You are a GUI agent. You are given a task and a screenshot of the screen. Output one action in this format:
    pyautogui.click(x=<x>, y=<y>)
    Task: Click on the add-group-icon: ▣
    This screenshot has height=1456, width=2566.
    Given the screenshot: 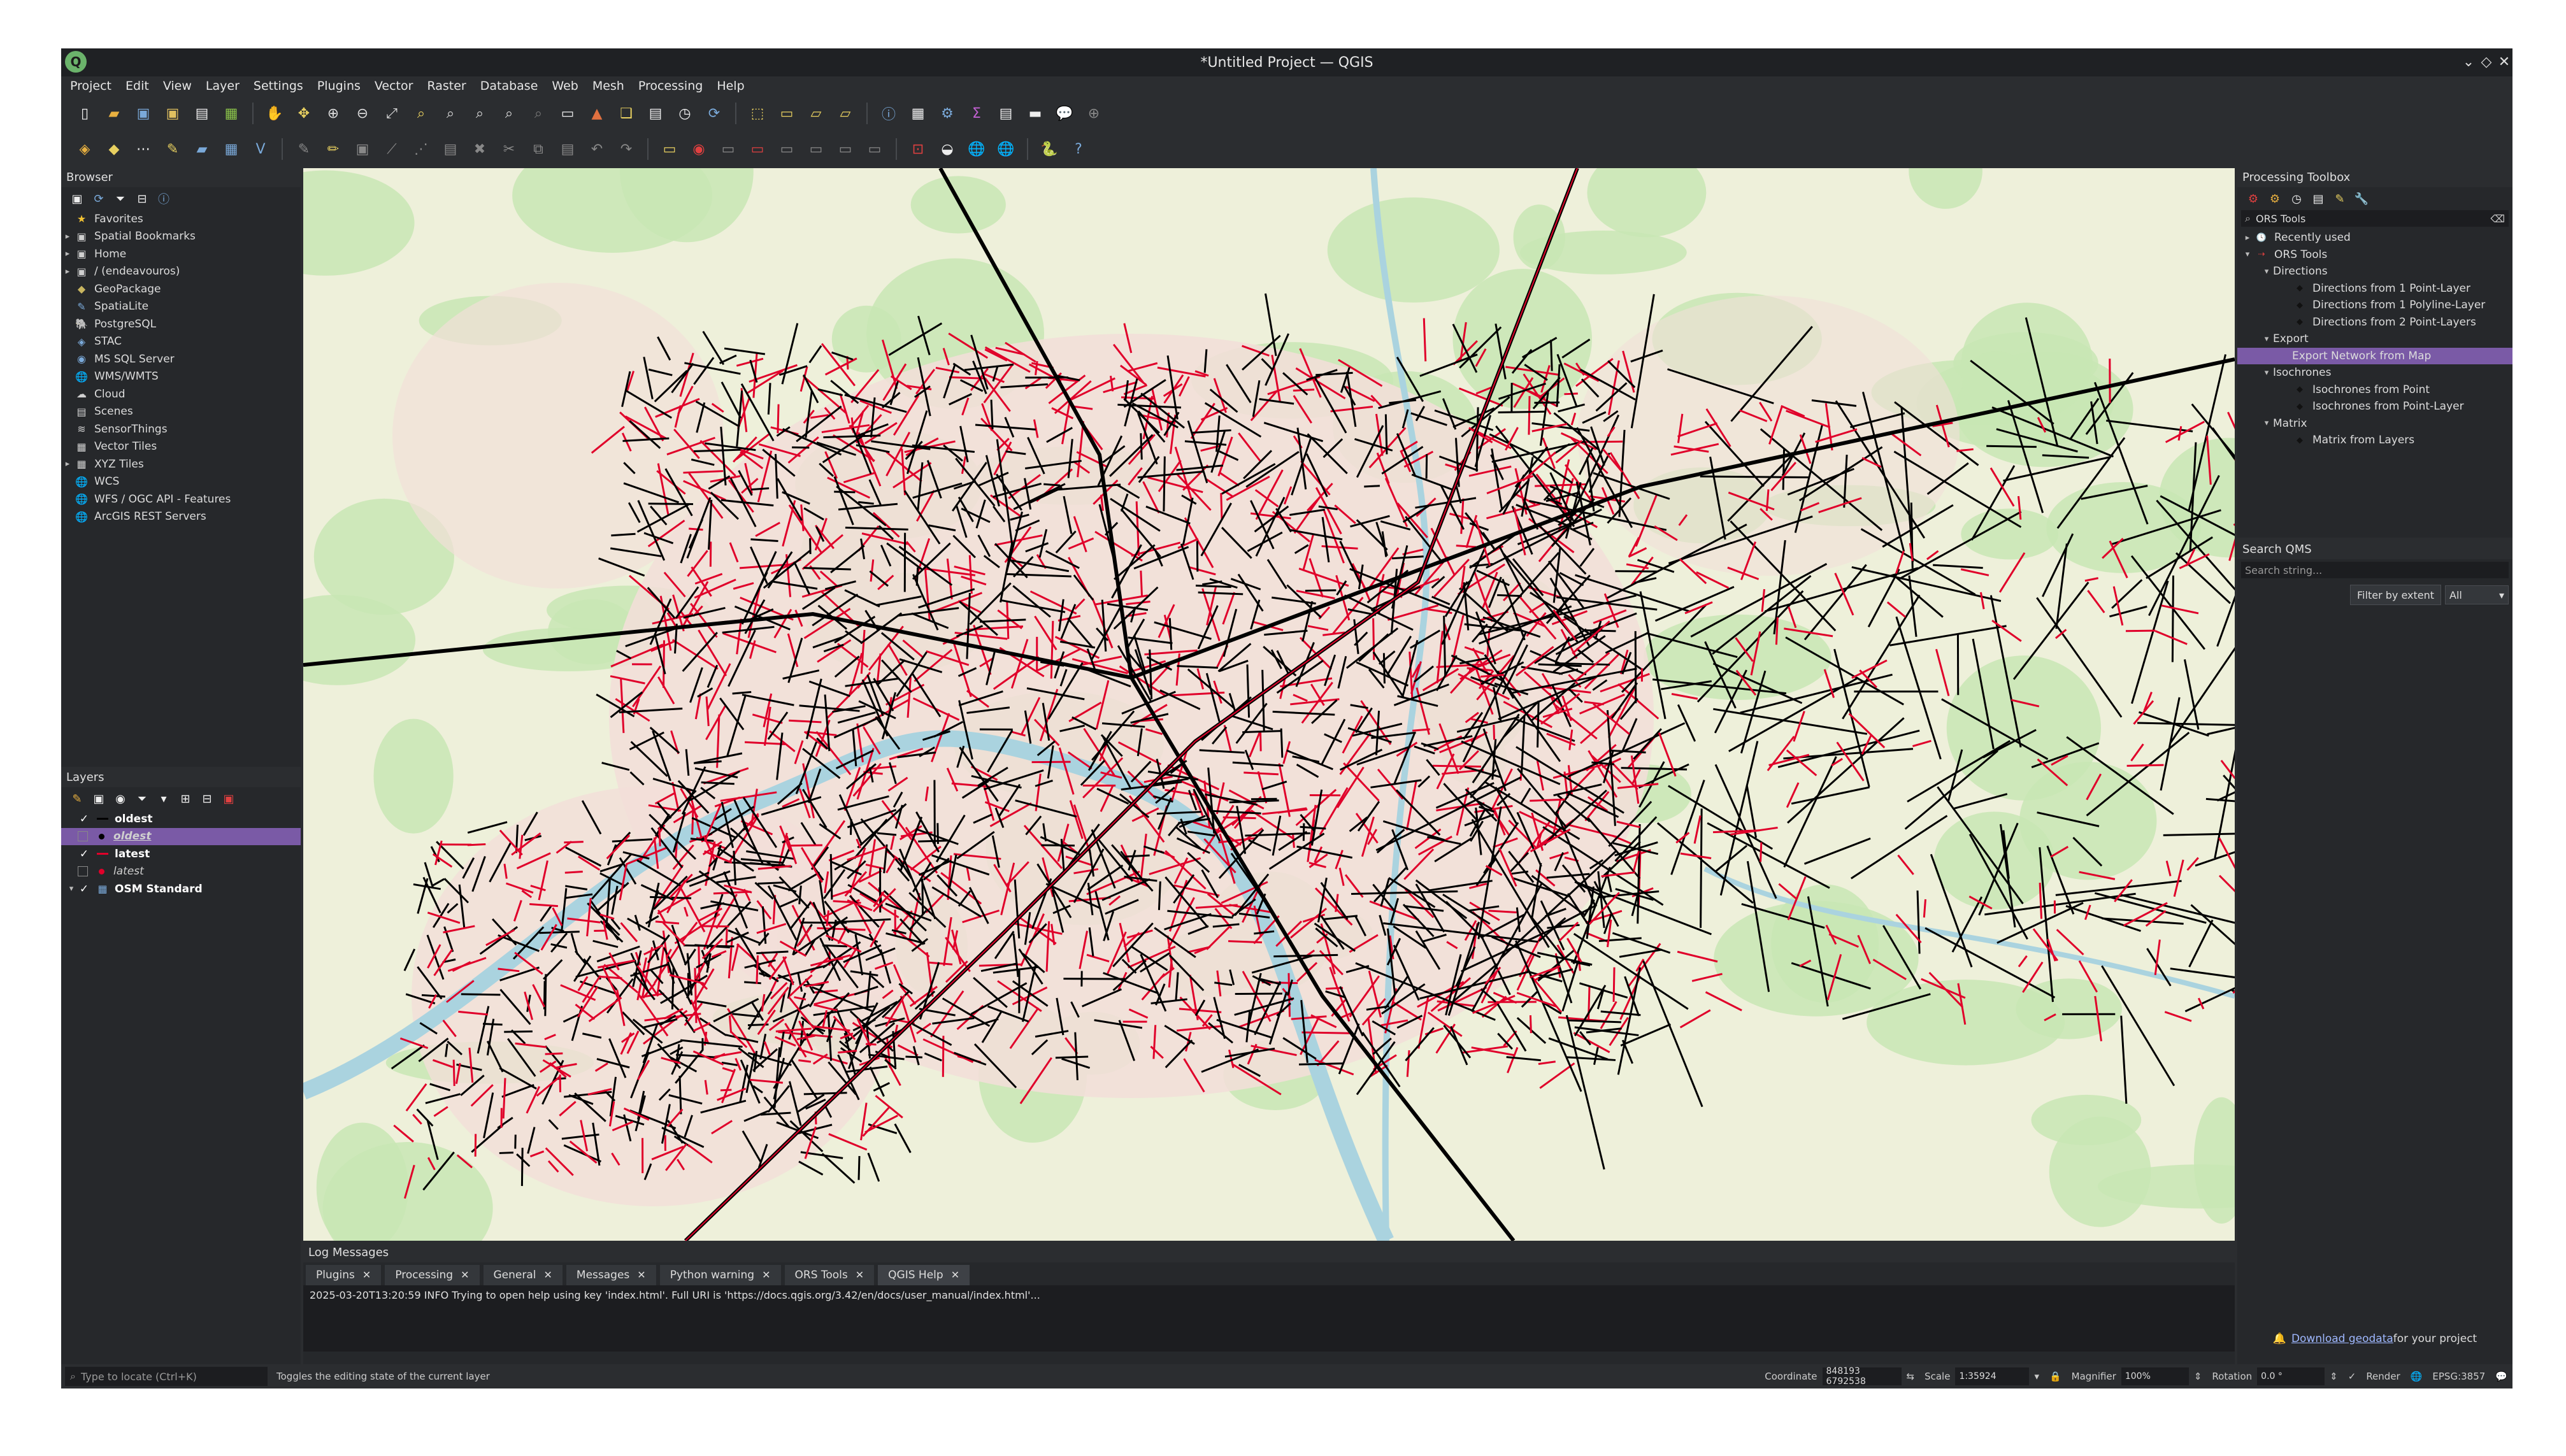 What is the action you would take?
    pyautogui.click(x=98, y=798)
    